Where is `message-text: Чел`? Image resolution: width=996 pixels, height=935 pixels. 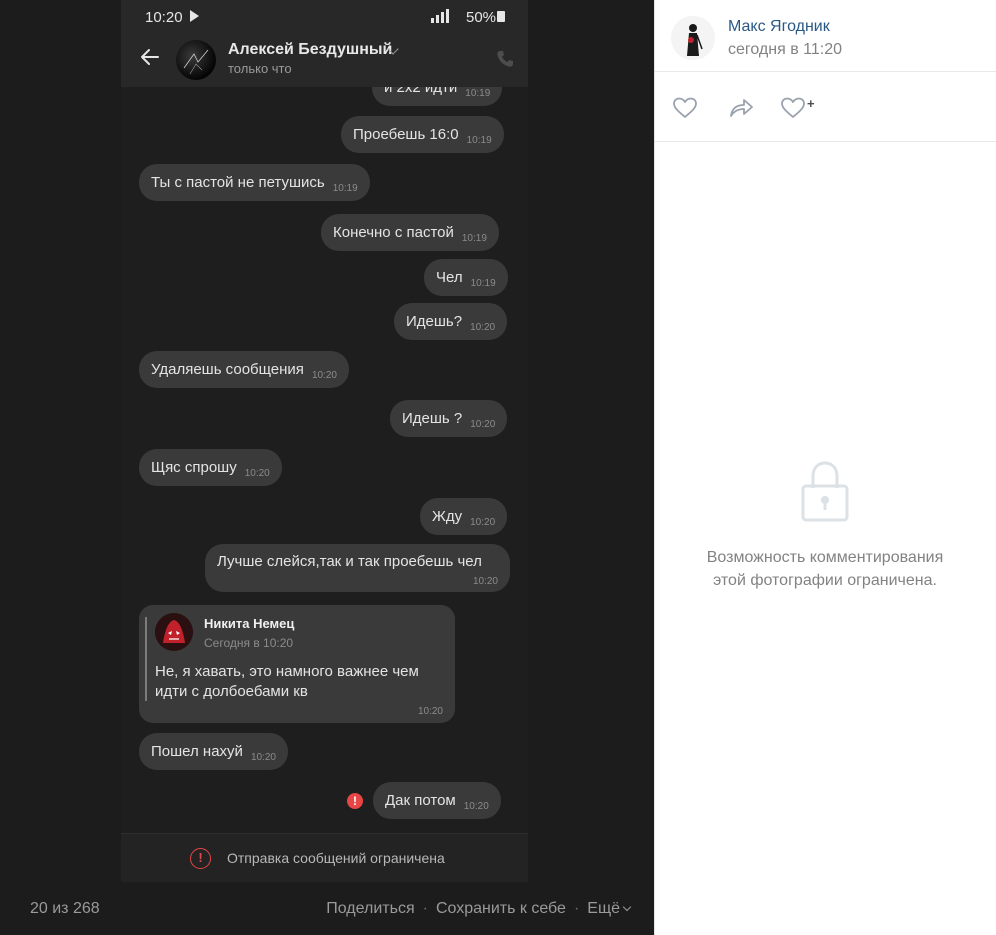
message-text: Чел is located at coordinates (449, 277).